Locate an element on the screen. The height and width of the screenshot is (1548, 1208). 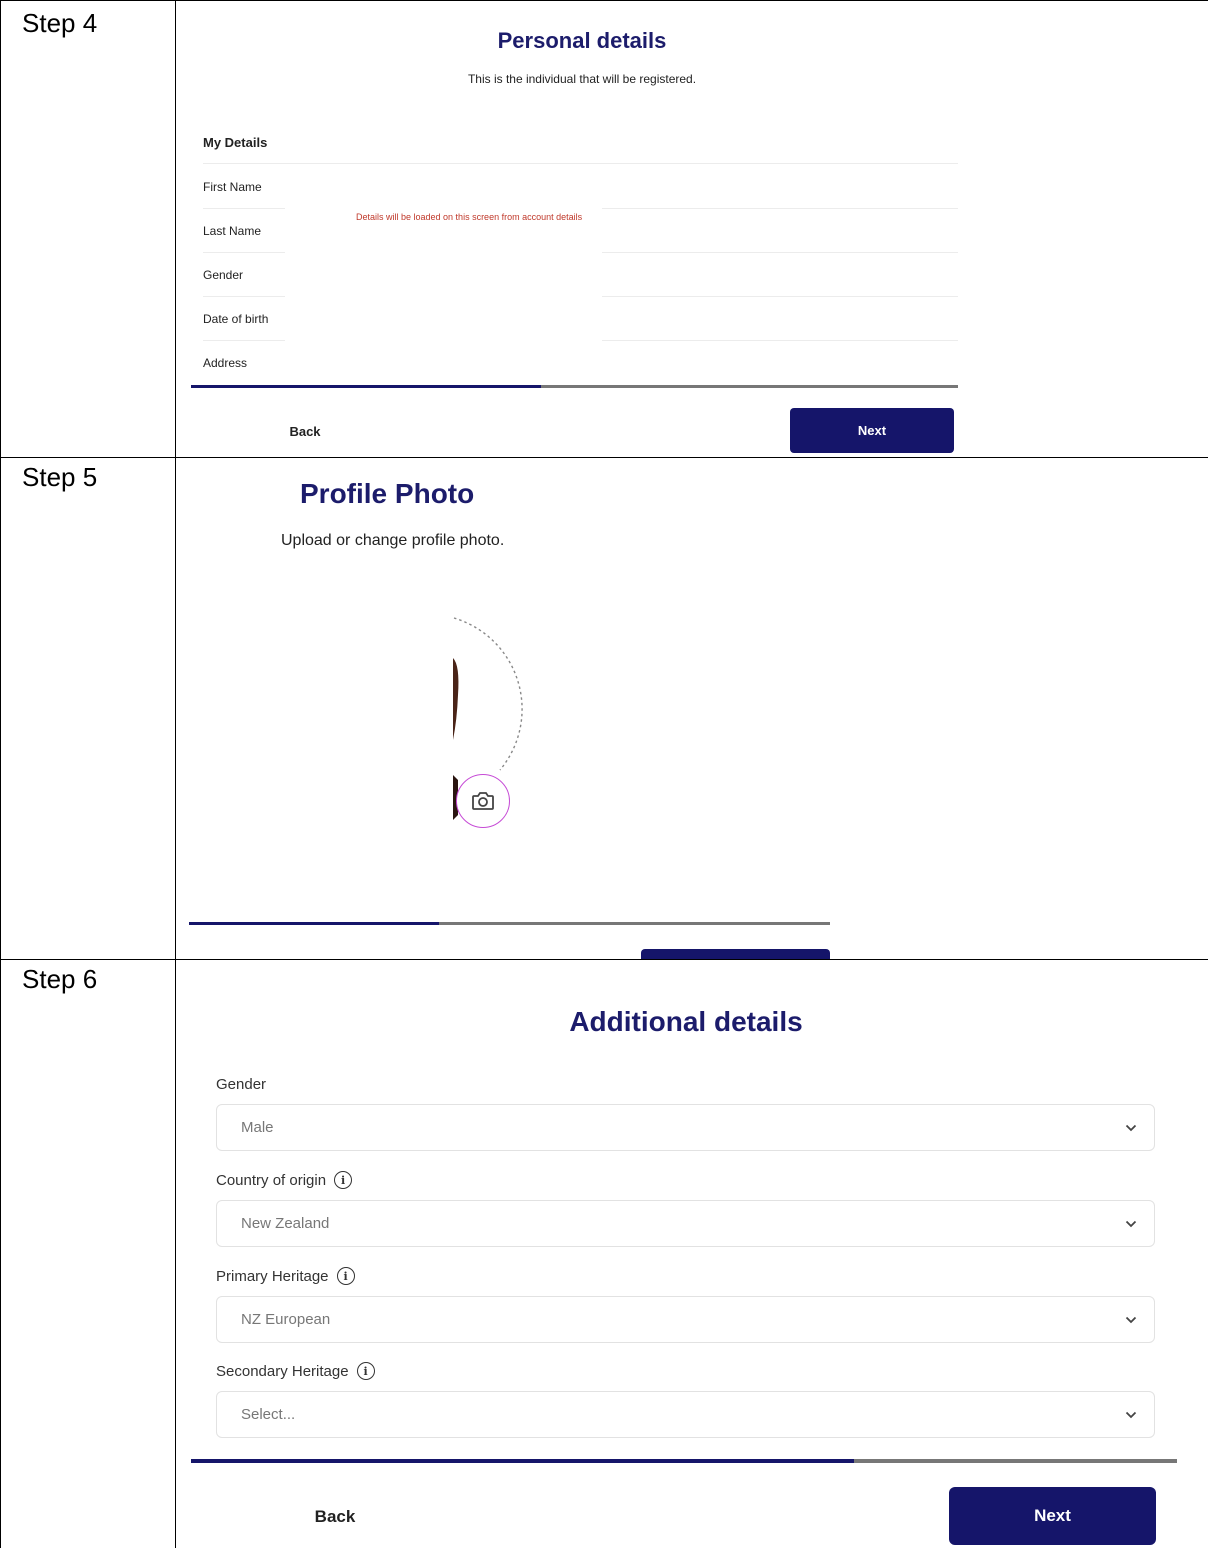
camera-button is located at coordinates (483, 801).